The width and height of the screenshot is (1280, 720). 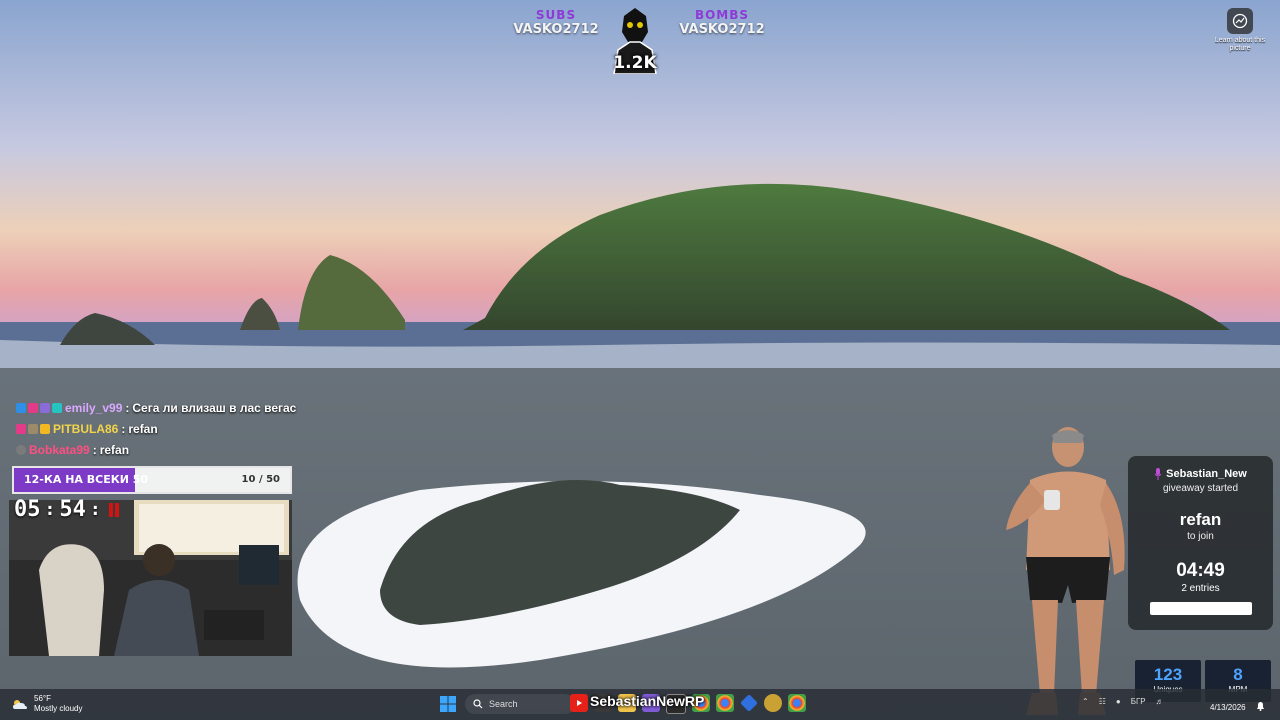 I want to click on timer-hours: 05, so click(x=27, y=509).